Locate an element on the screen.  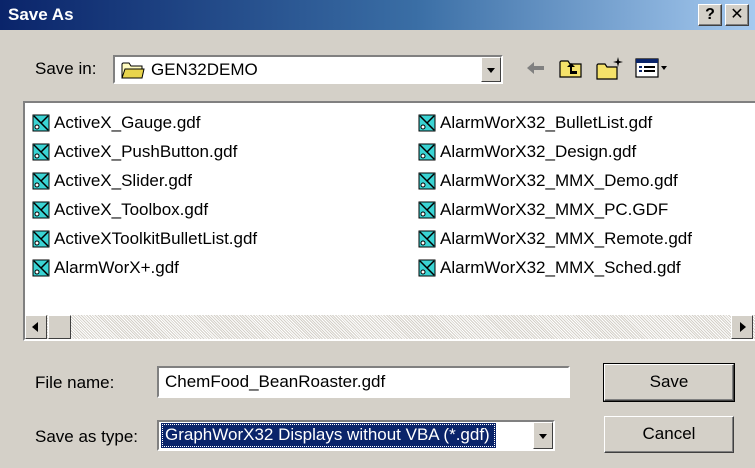
save-button: Save is located at coordinates (669, 382).